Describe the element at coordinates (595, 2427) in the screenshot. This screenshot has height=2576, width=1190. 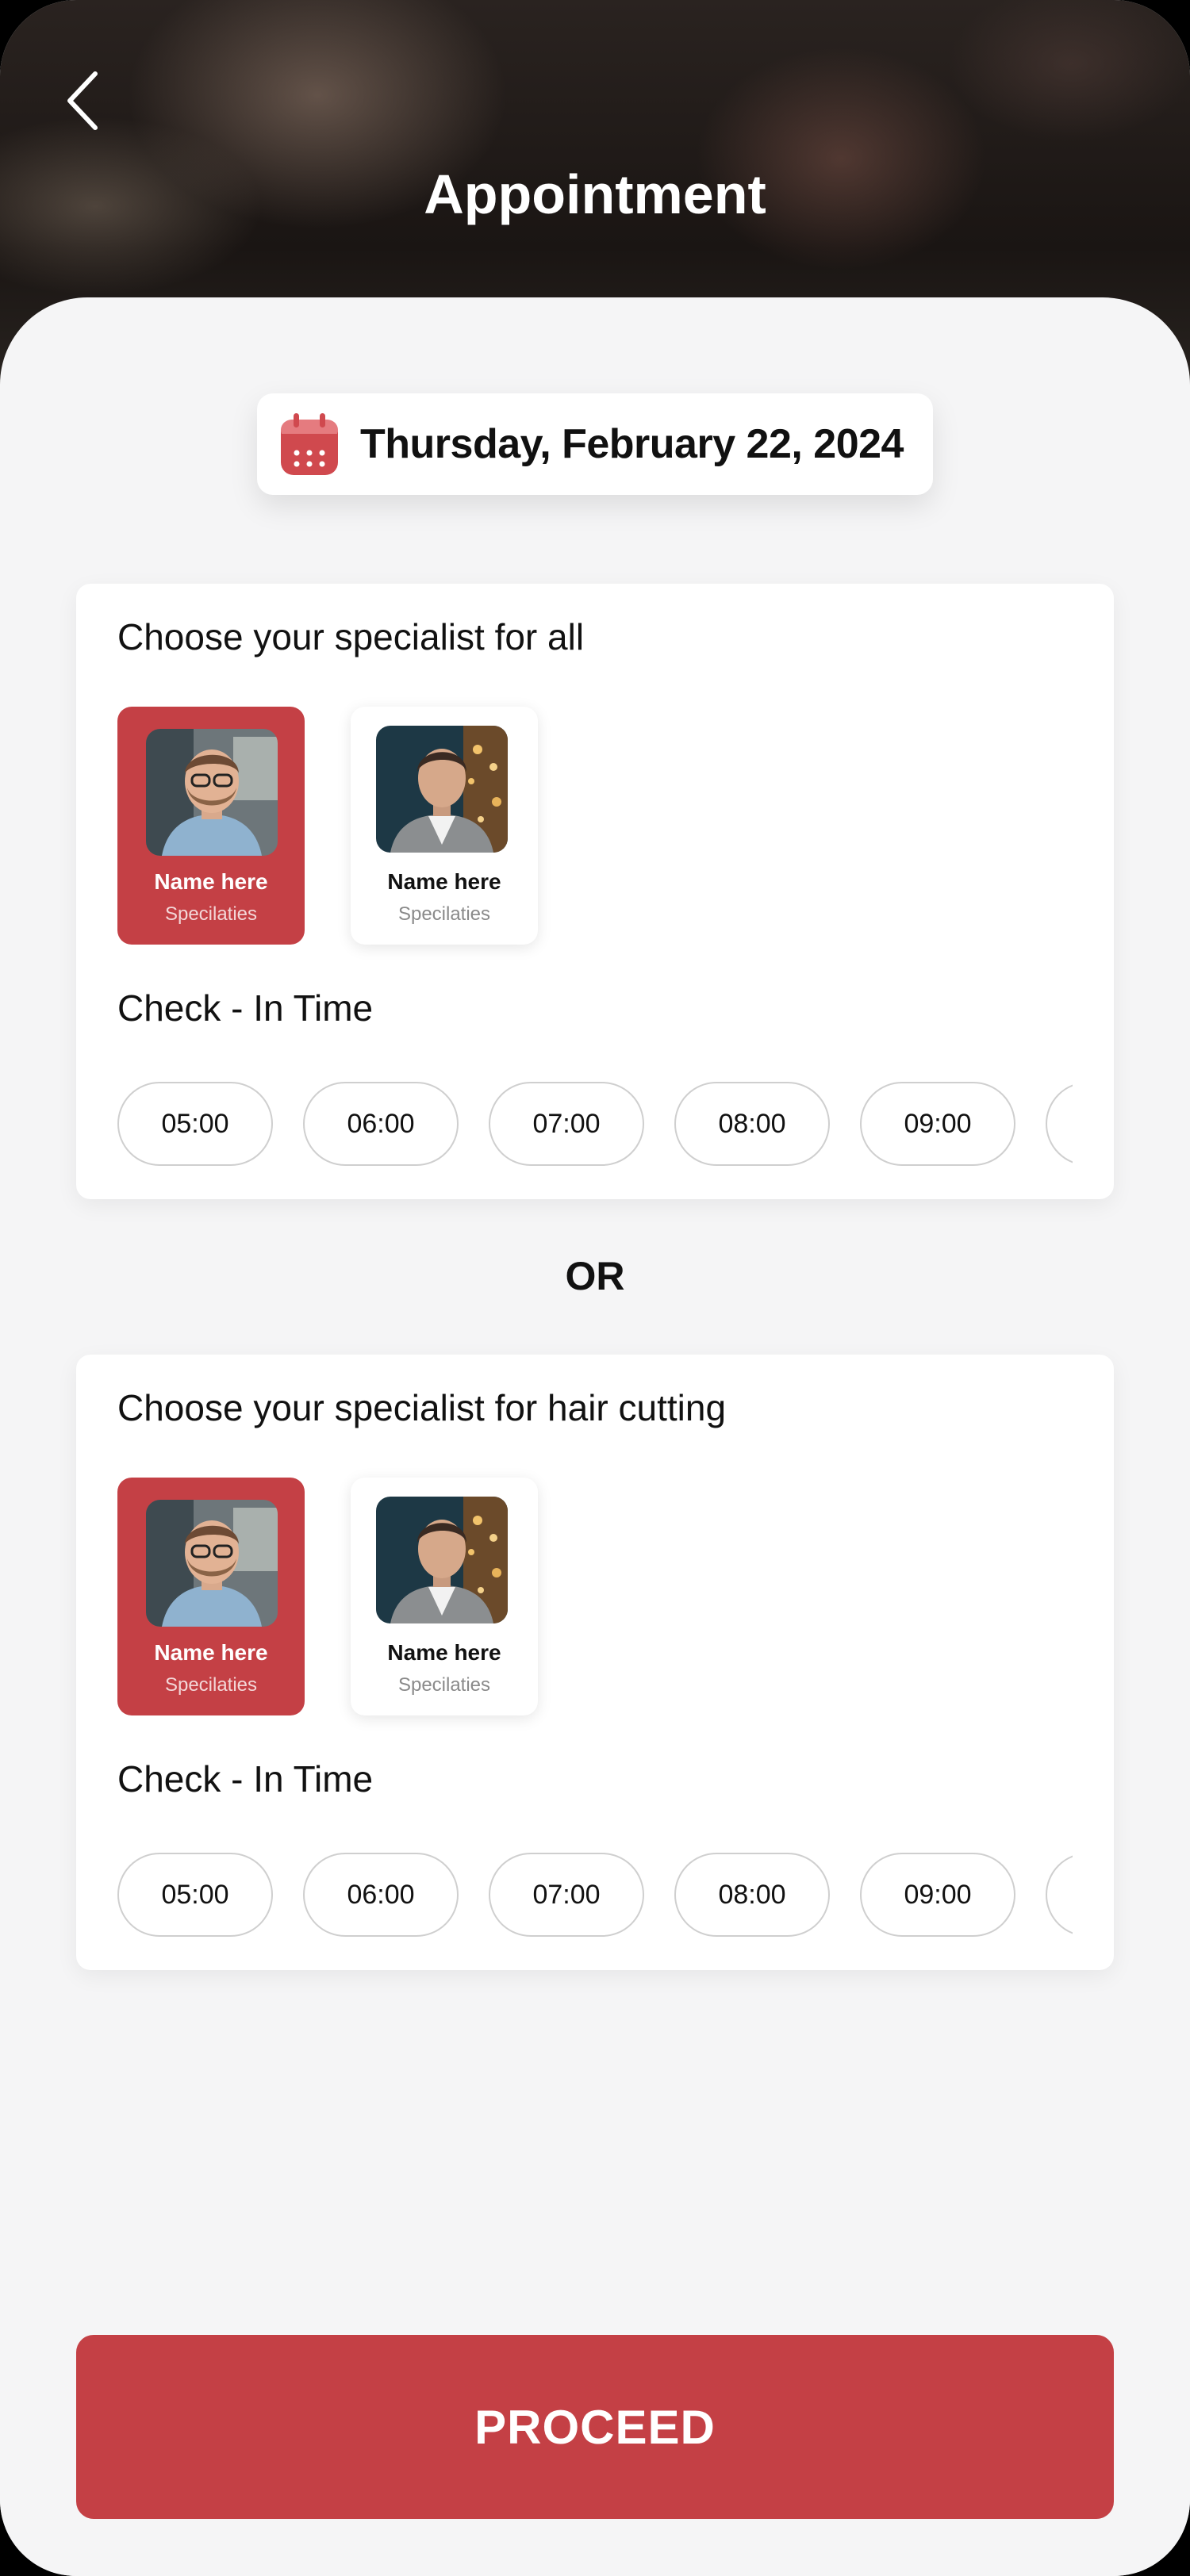
I see `proceed-button: PROCEED` at that location.